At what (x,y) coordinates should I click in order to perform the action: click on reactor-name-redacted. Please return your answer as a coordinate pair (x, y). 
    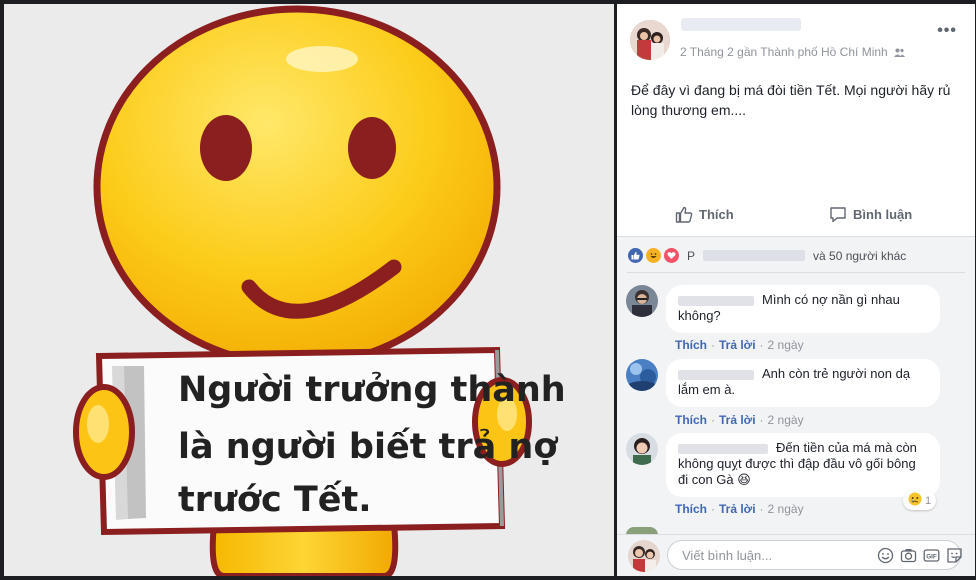
    Looking at the image, I should click on (754, 255).